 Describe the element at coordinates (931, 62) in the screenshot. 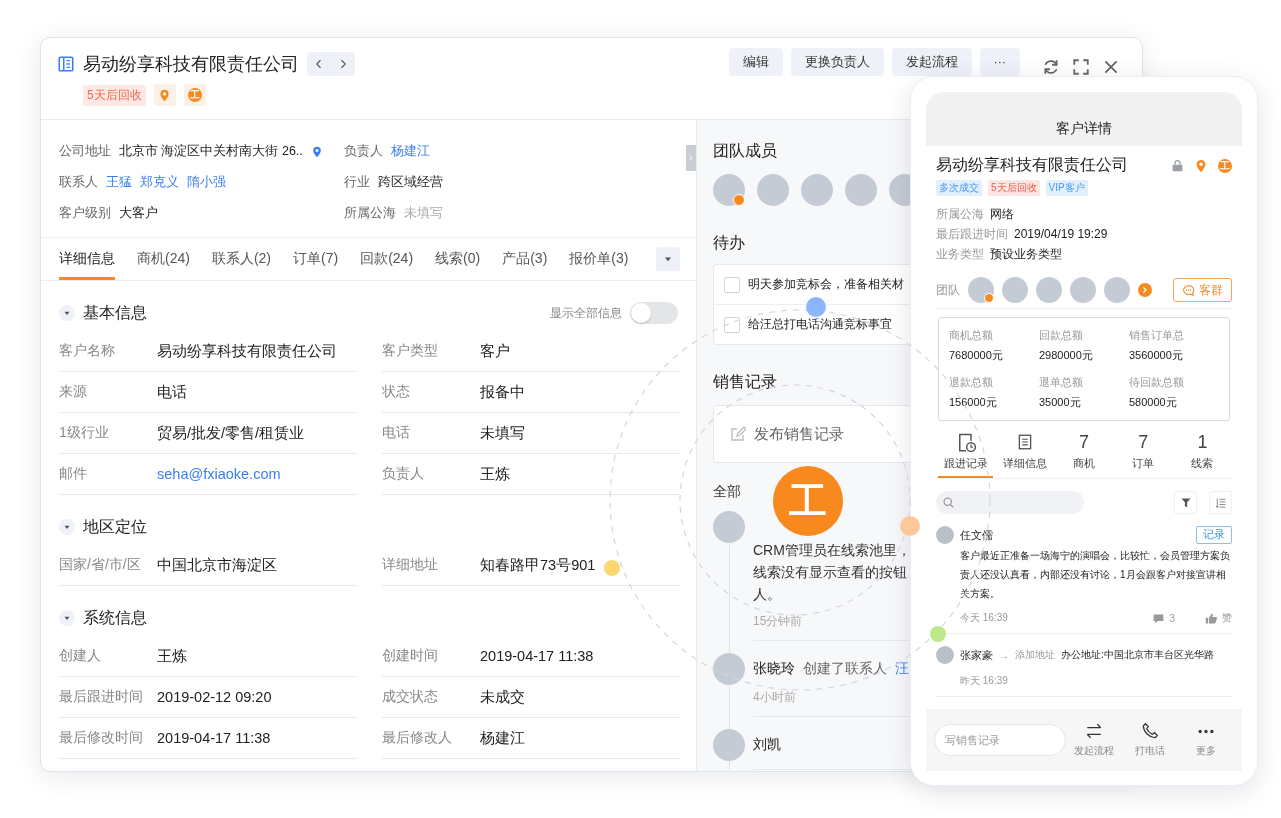

I see `action-button: 发起流程` at that location.